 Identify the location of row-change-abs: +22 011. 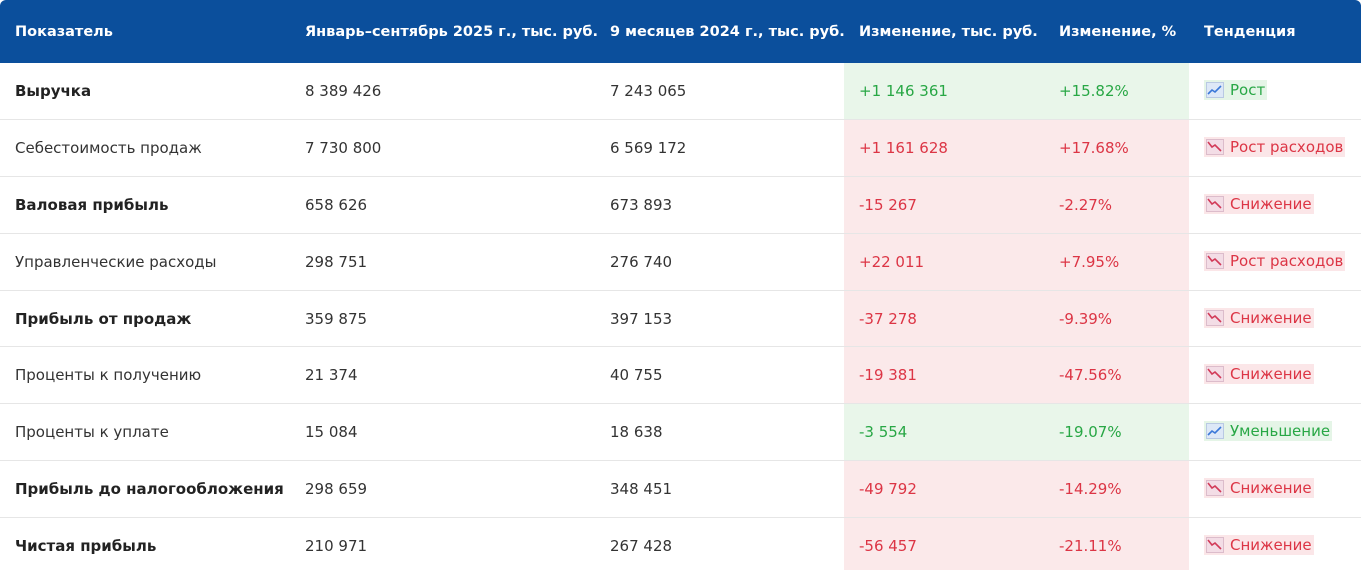
(944, 262).